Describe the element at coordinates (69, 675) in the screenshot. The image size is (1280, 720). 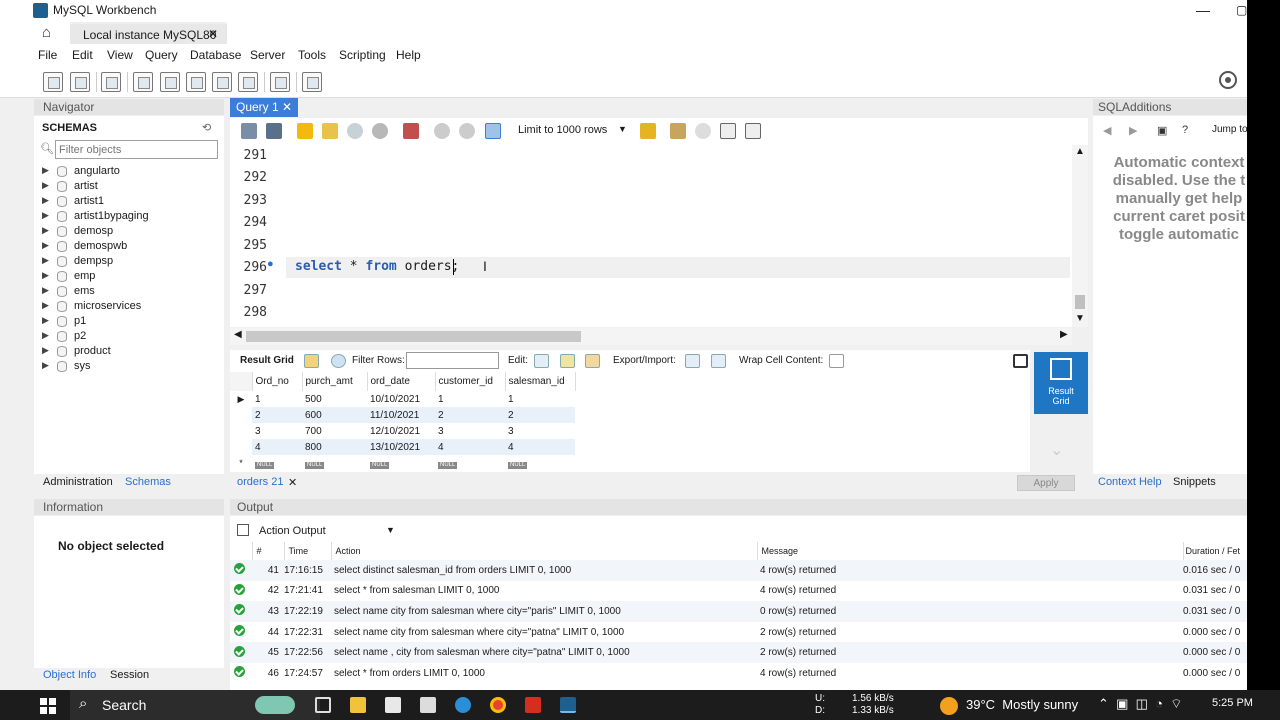
I see `tab-object-info: Object Info` at that location.